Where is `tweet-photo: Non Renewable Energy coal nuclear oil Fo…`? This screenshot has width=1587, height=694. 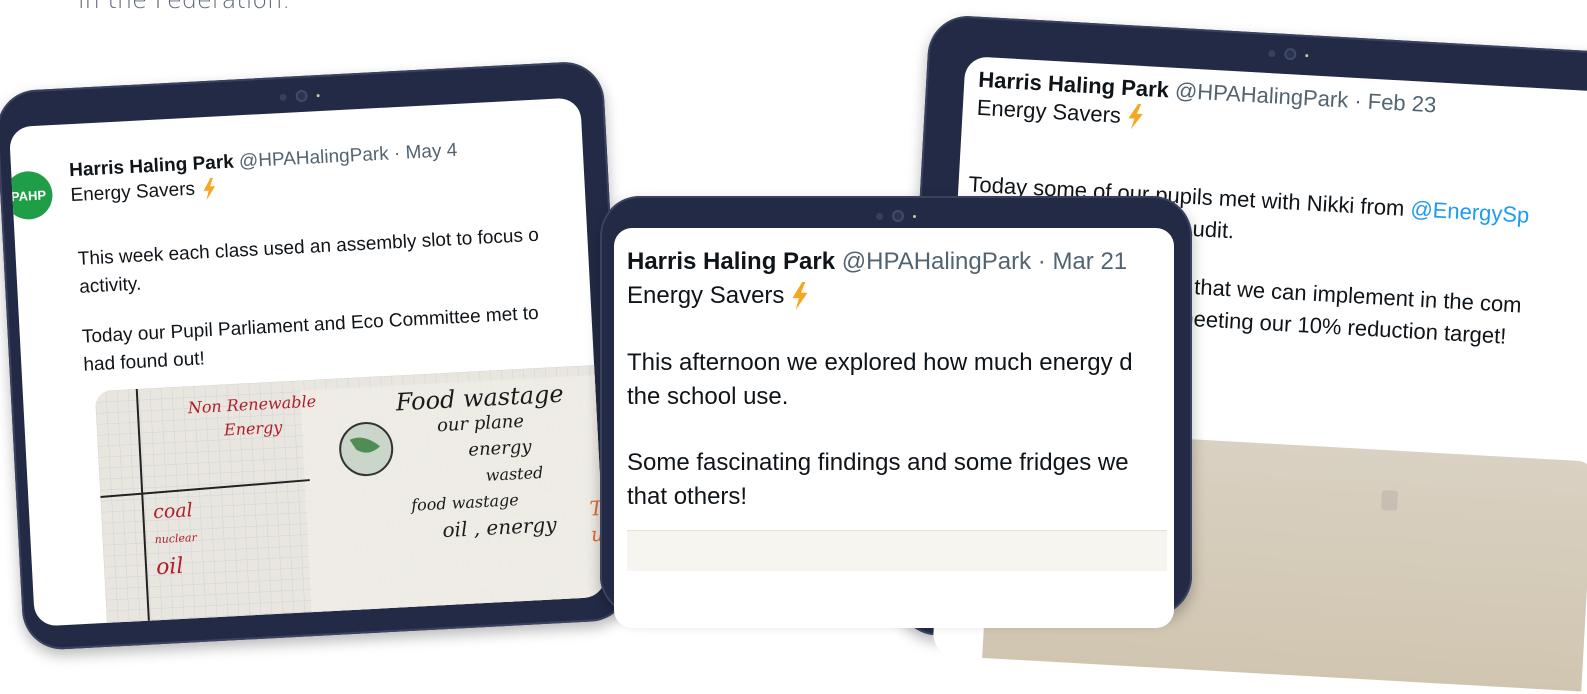 tweet-photo: Non Renewable Energy coal nuclear oil Fo… is located at coordinates (350, 494).